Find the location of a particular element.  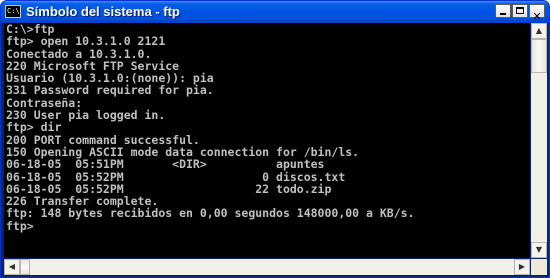

scroll-left-button: ◀ is located at coordinates (12, 267).